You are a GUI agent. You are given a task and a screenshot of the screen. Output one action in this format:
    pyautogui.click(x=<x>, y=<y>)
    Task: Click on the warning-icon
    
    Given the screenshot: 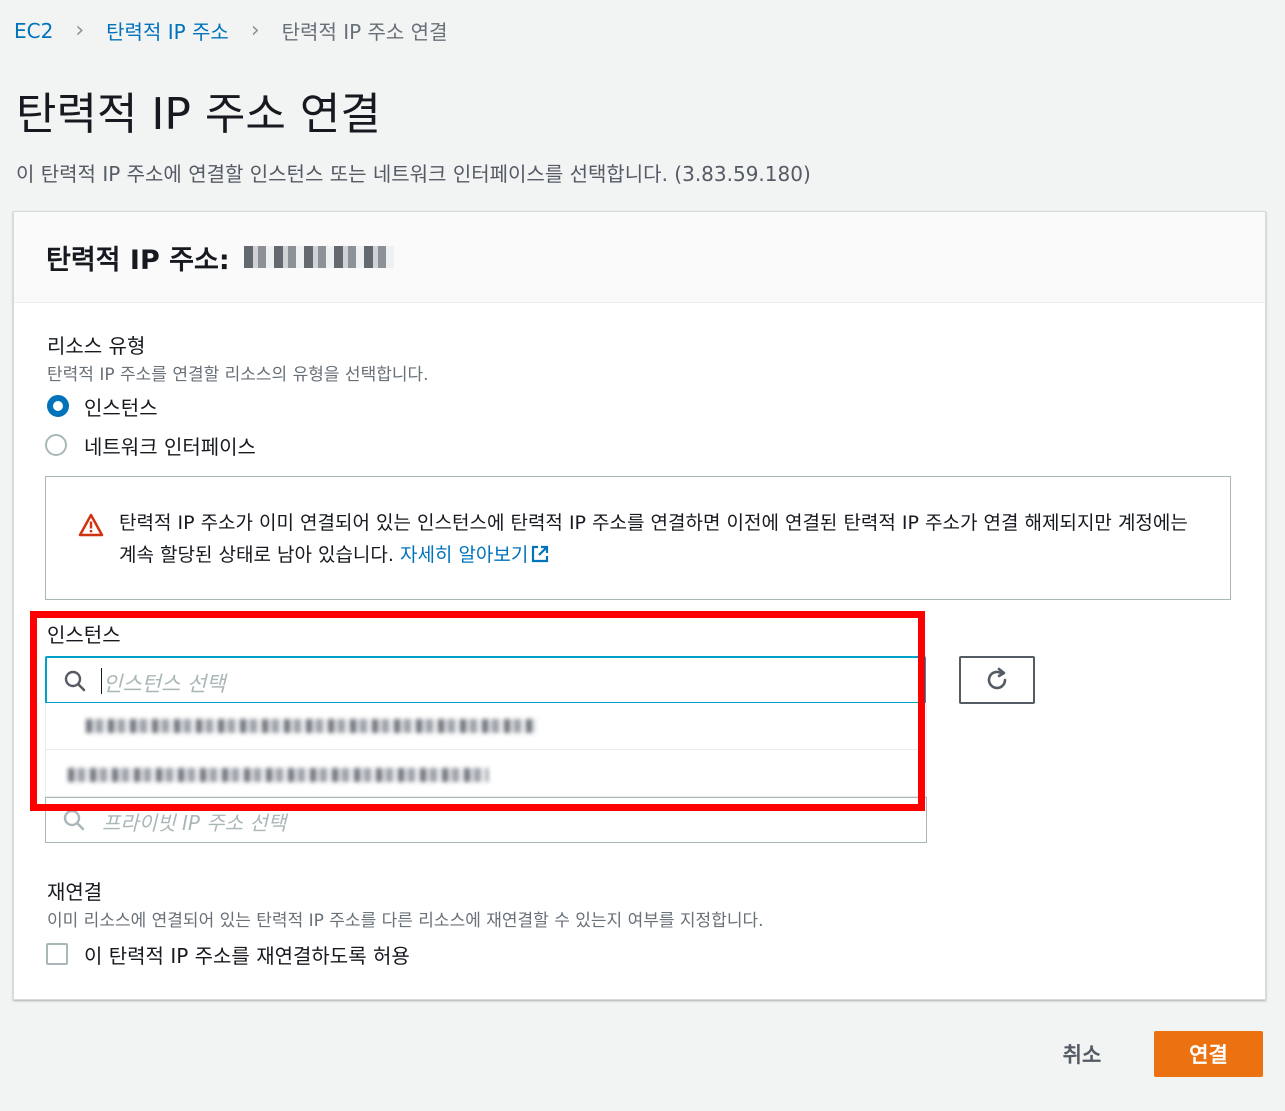 What is the action you would take?
    pyautogui.click(x=91, y=525)
    